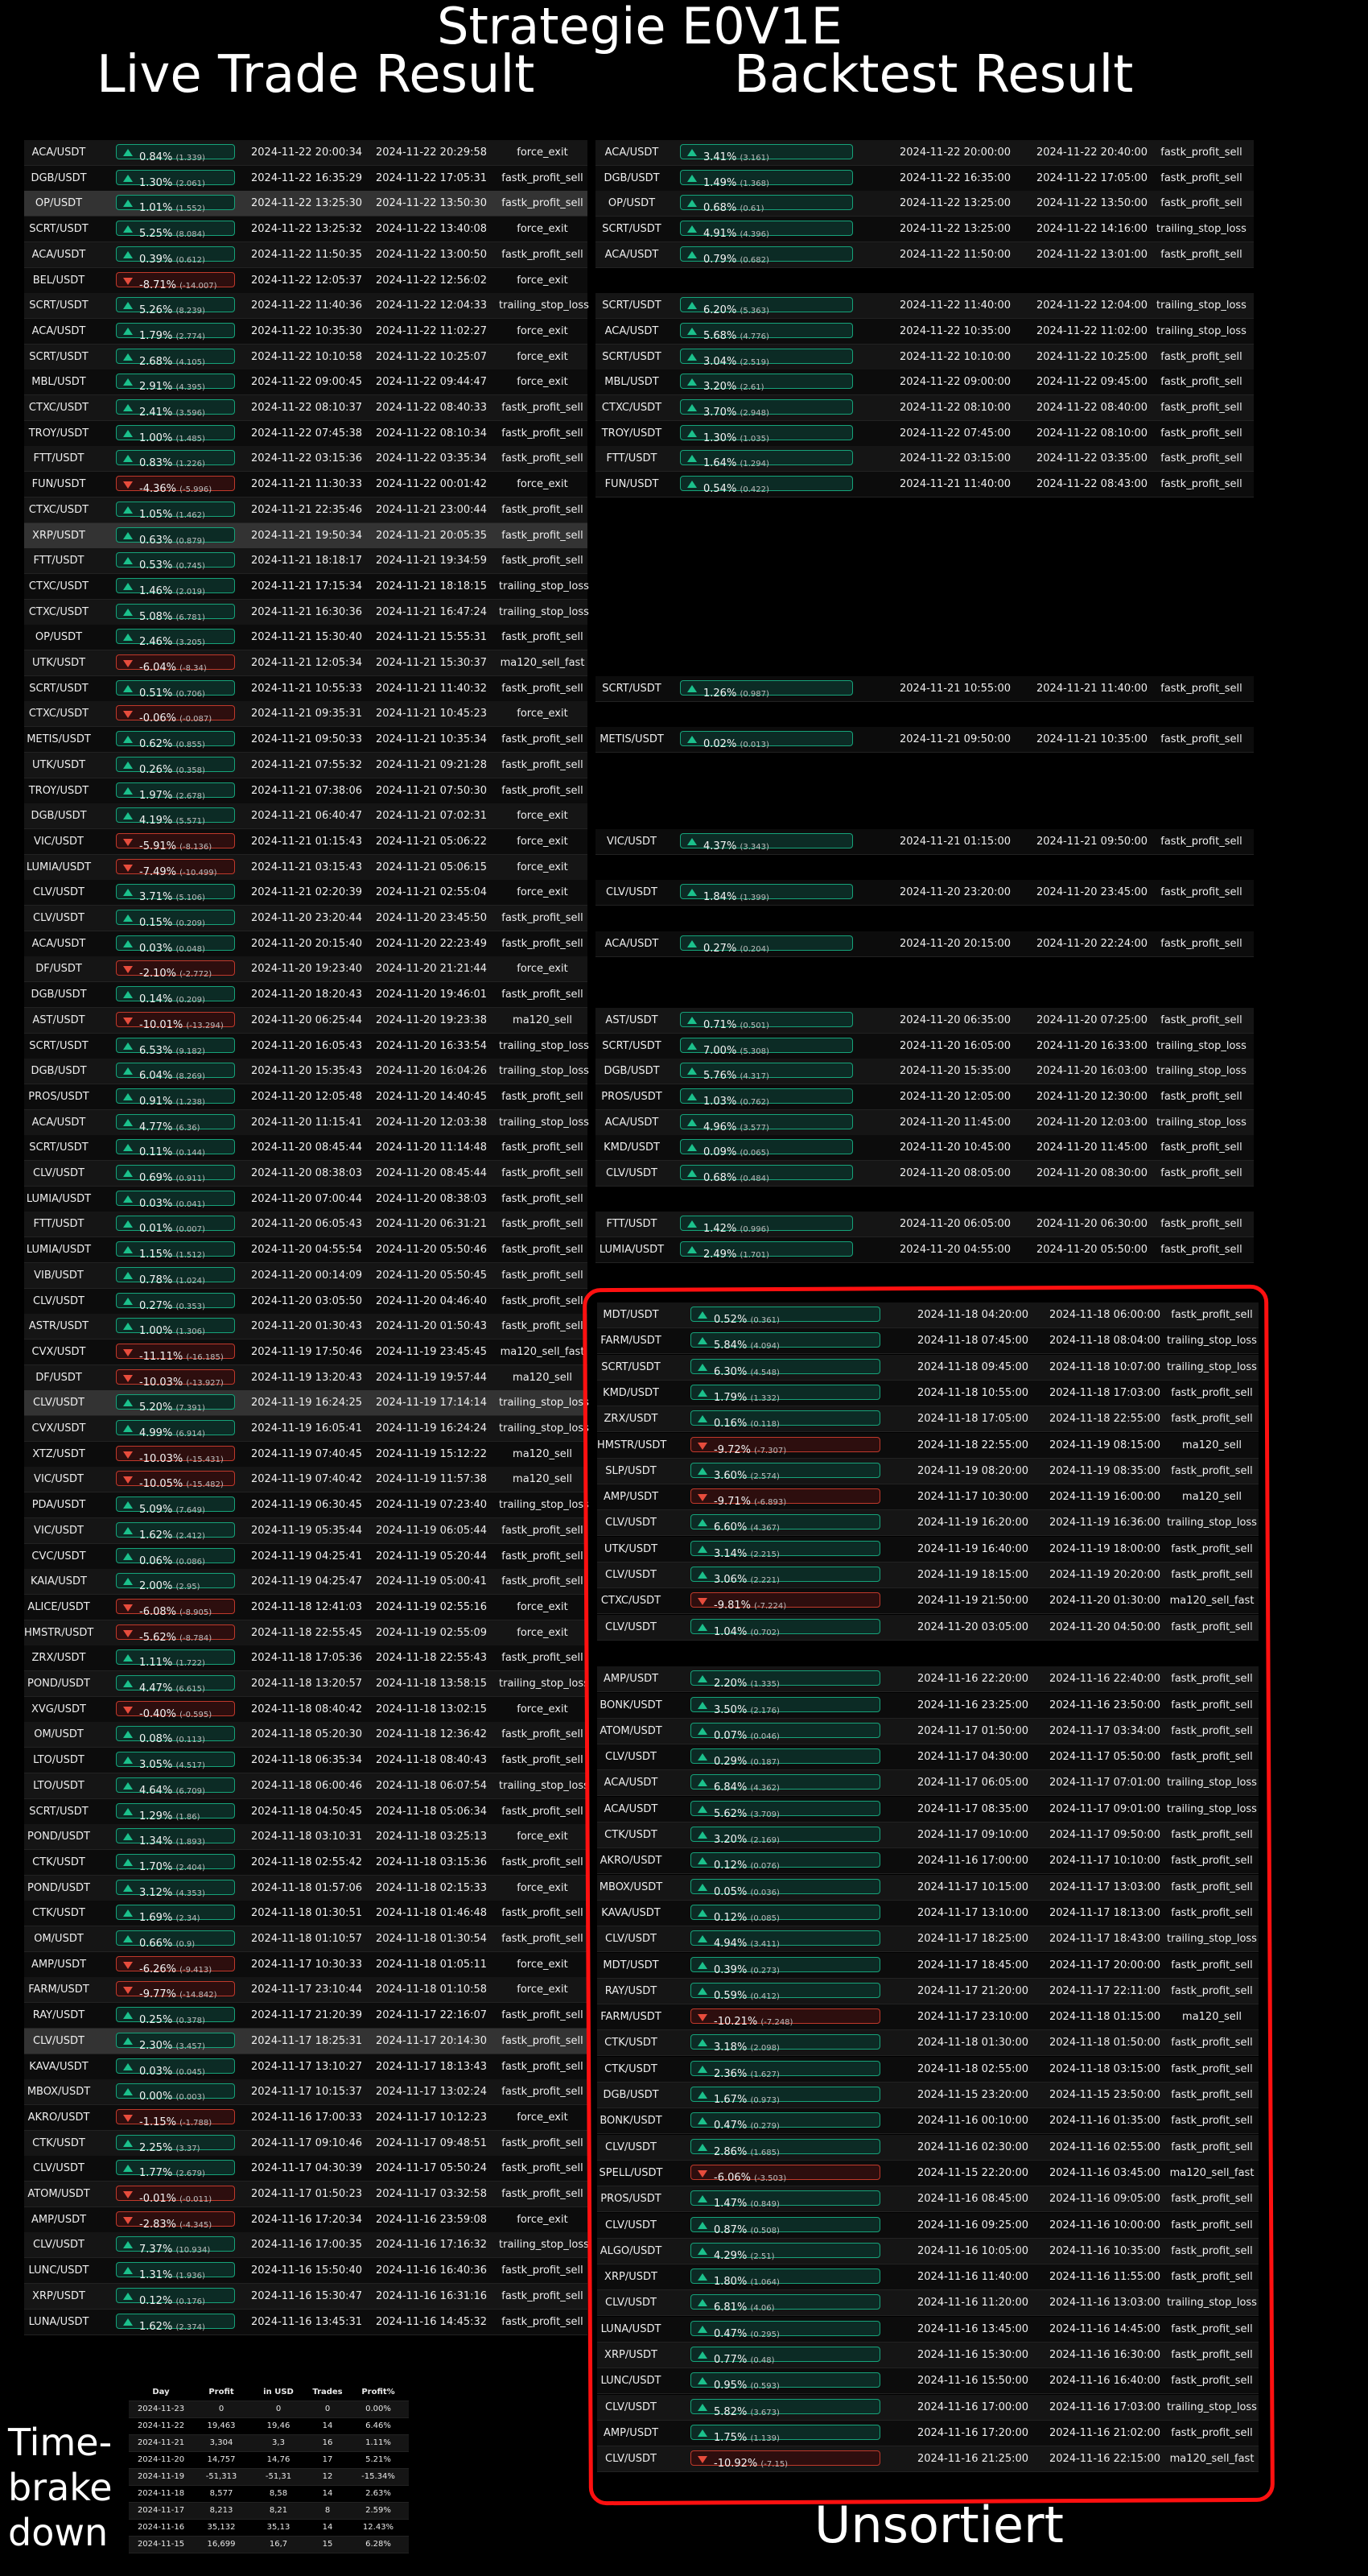 The width and height of the screenshot is (1368, 2576). I want to click on profit-badge: 0.78% (1.024), so click(175, 1276).